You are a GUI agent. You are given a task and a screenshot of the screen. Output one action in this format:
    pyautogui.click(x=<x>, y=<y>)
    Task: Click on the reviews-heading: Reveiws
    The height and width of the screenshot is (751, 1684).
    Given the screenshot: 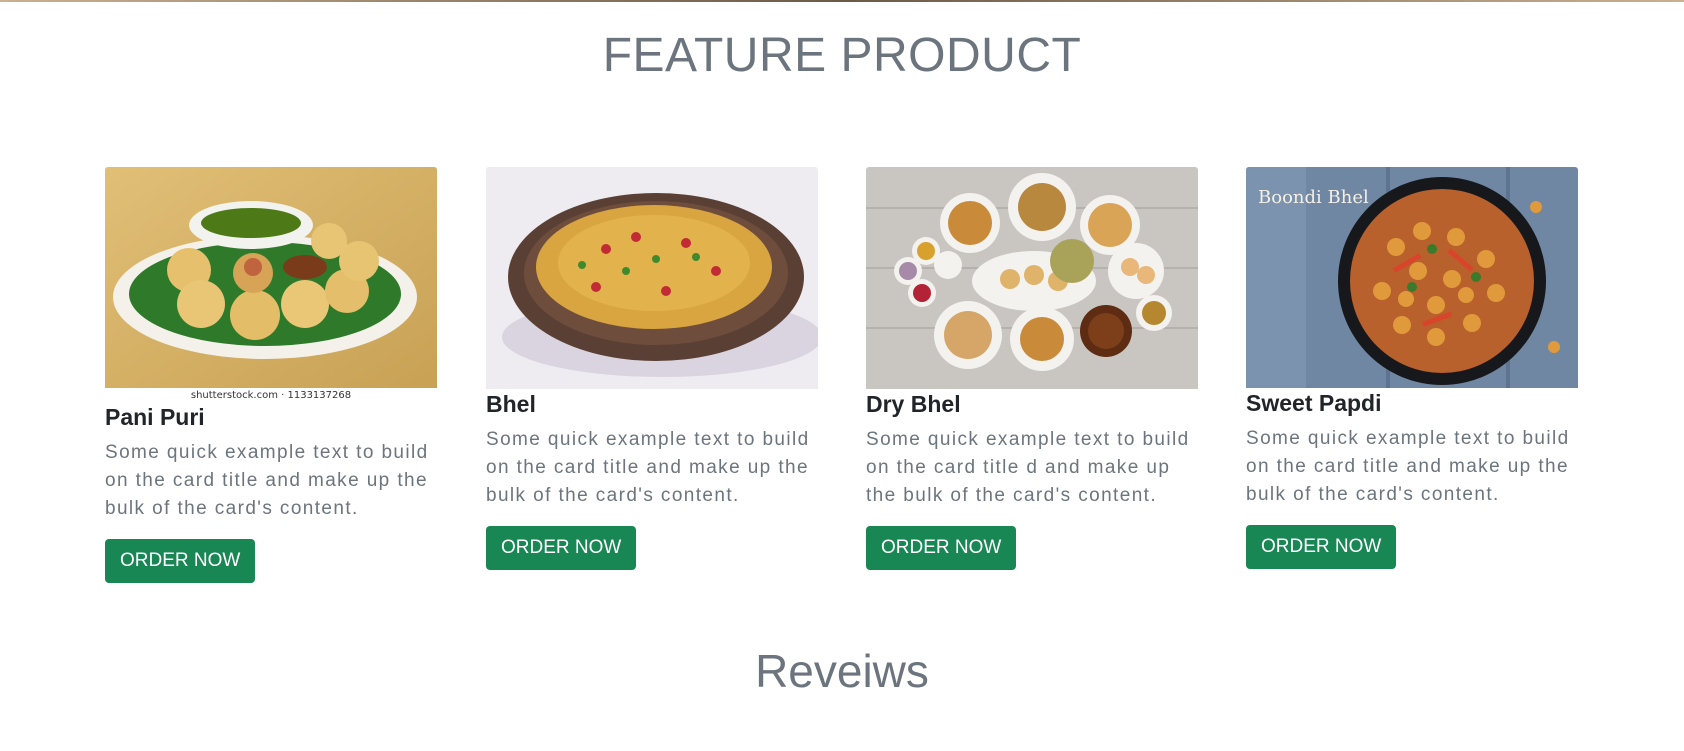 What is the action you would take?
    pyautogui.click(x=842, y=671)
    